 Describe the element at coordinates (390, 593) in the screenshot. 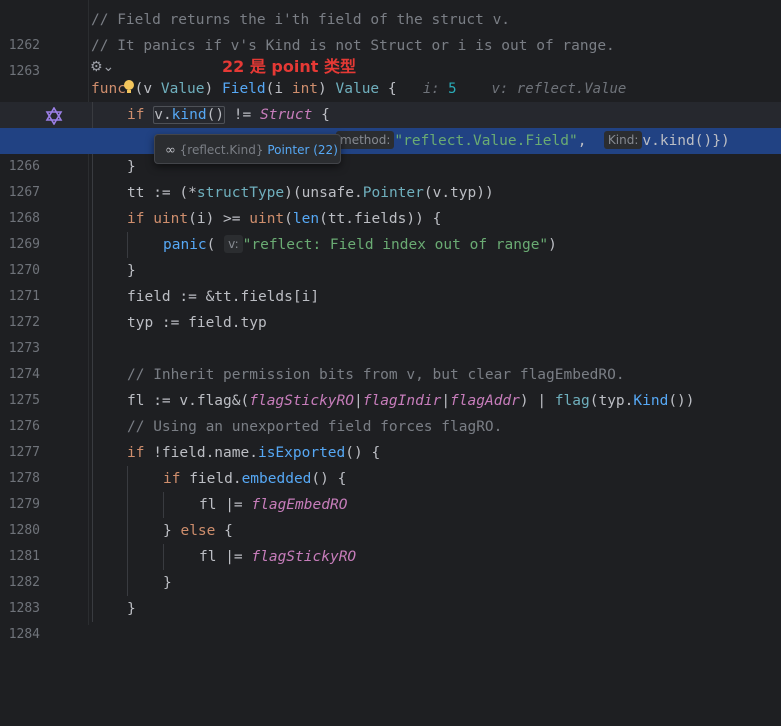

I see `code-line: 1283 }` at that location.